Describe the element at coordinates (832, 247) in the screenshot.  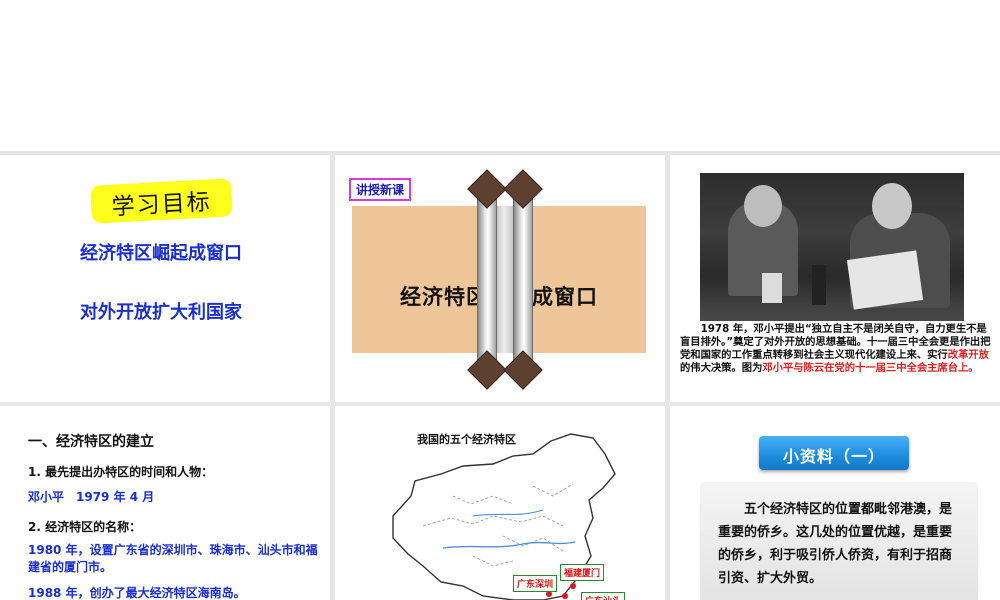
I see `historical-photo` at that location.